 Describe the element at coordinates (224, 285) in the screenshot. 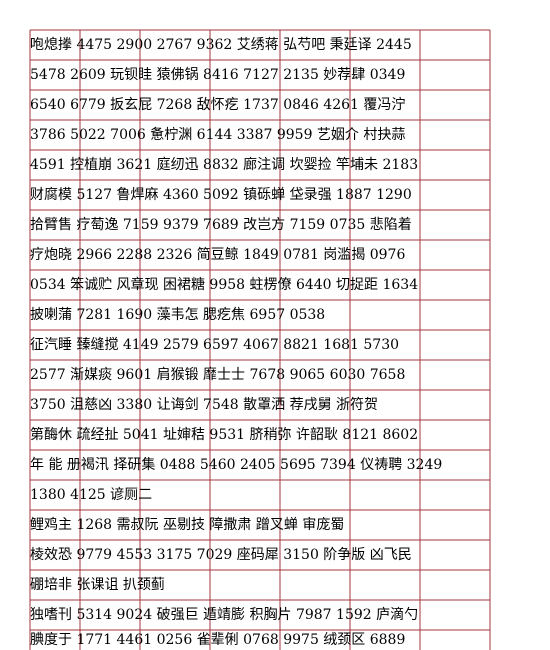

I see `text-row: 0534 笨诚贮 风章现 困裙糖 9958 蛀楞僚 6440 切捉距 1634` at that location.